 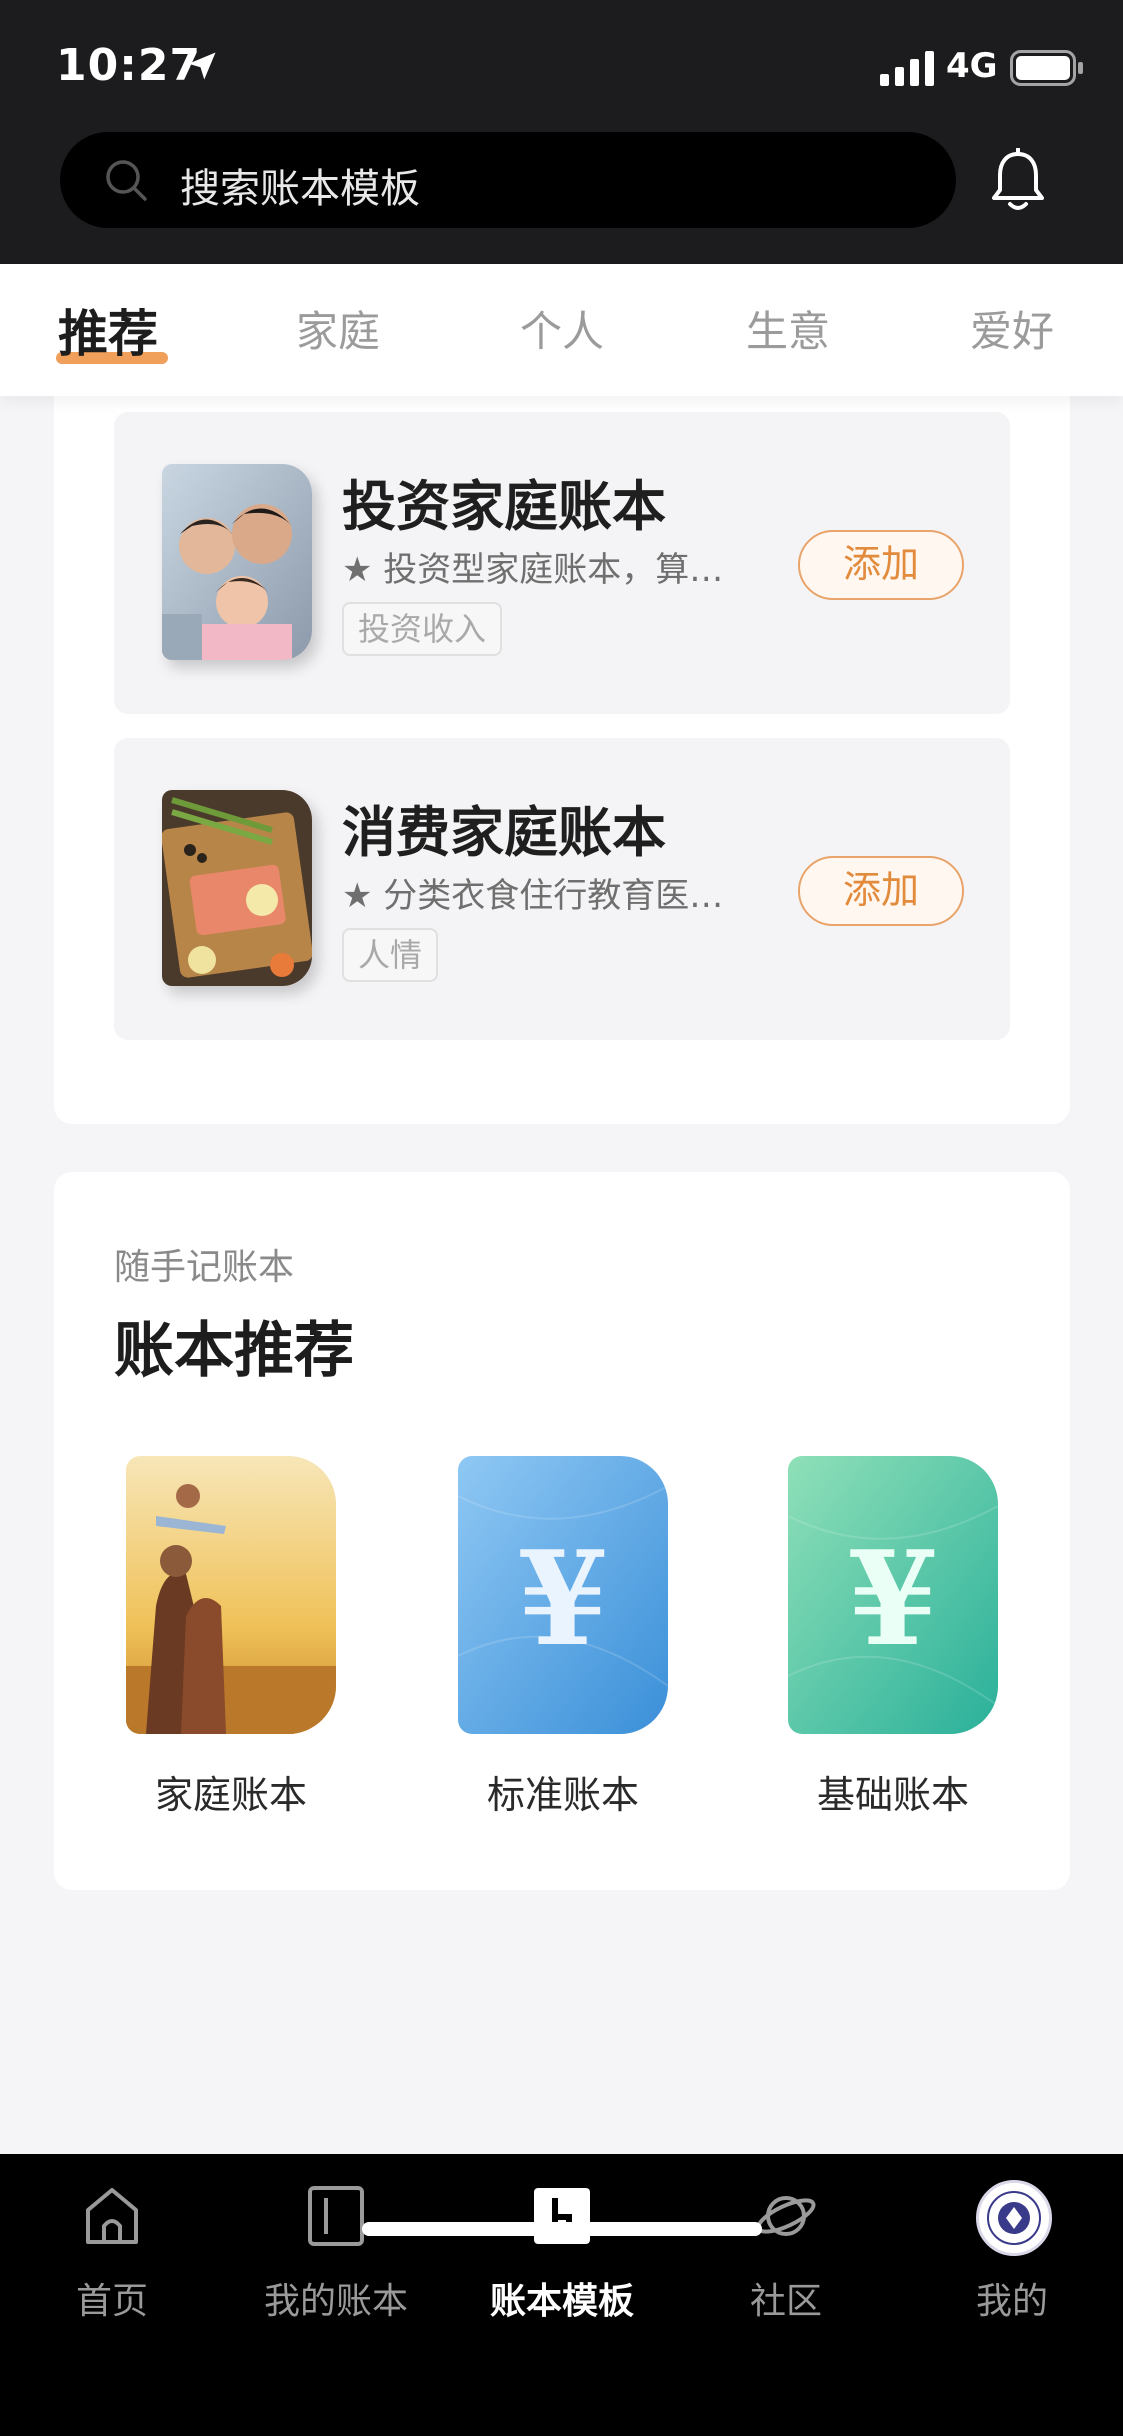 I want to click on recommend-title: 账本推荐, so click(x=234, y=1351).